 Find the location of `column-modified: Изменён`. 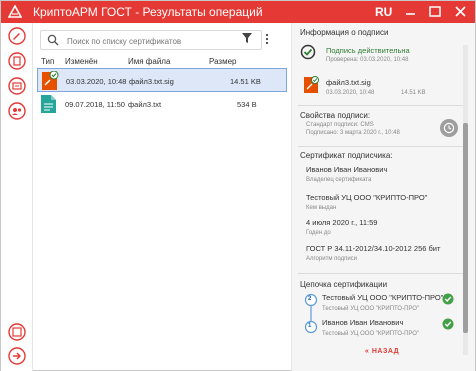

column-modified: Изменён is located at coordinates (81, 61).